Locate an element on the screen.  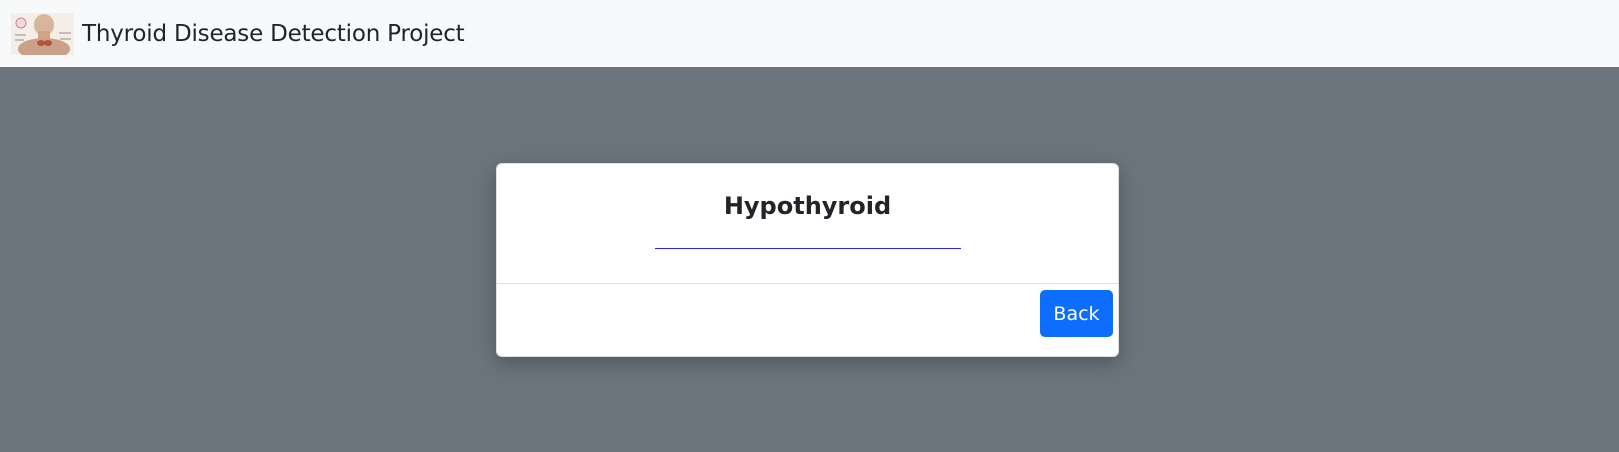
prediction-result-title: Hypothyroid is located at coordinates (807, 206).